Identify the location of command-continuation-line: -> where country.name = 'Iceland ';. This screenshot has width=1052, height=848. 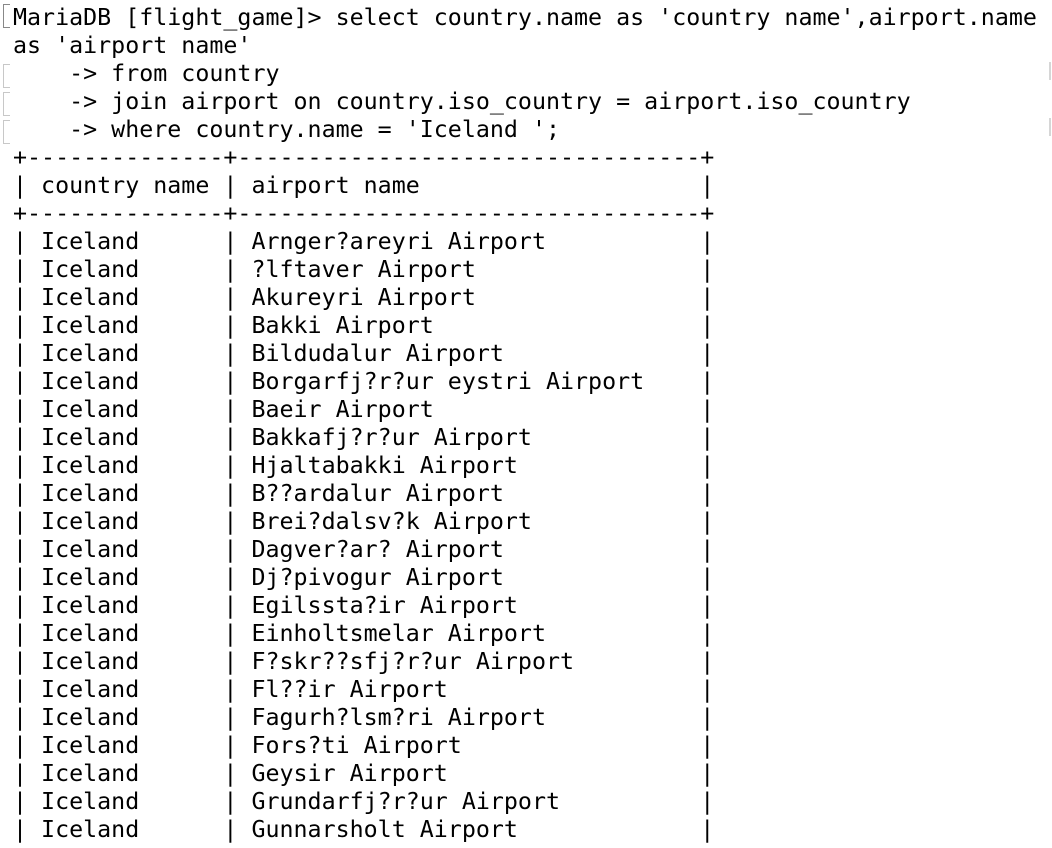
(287, 129).